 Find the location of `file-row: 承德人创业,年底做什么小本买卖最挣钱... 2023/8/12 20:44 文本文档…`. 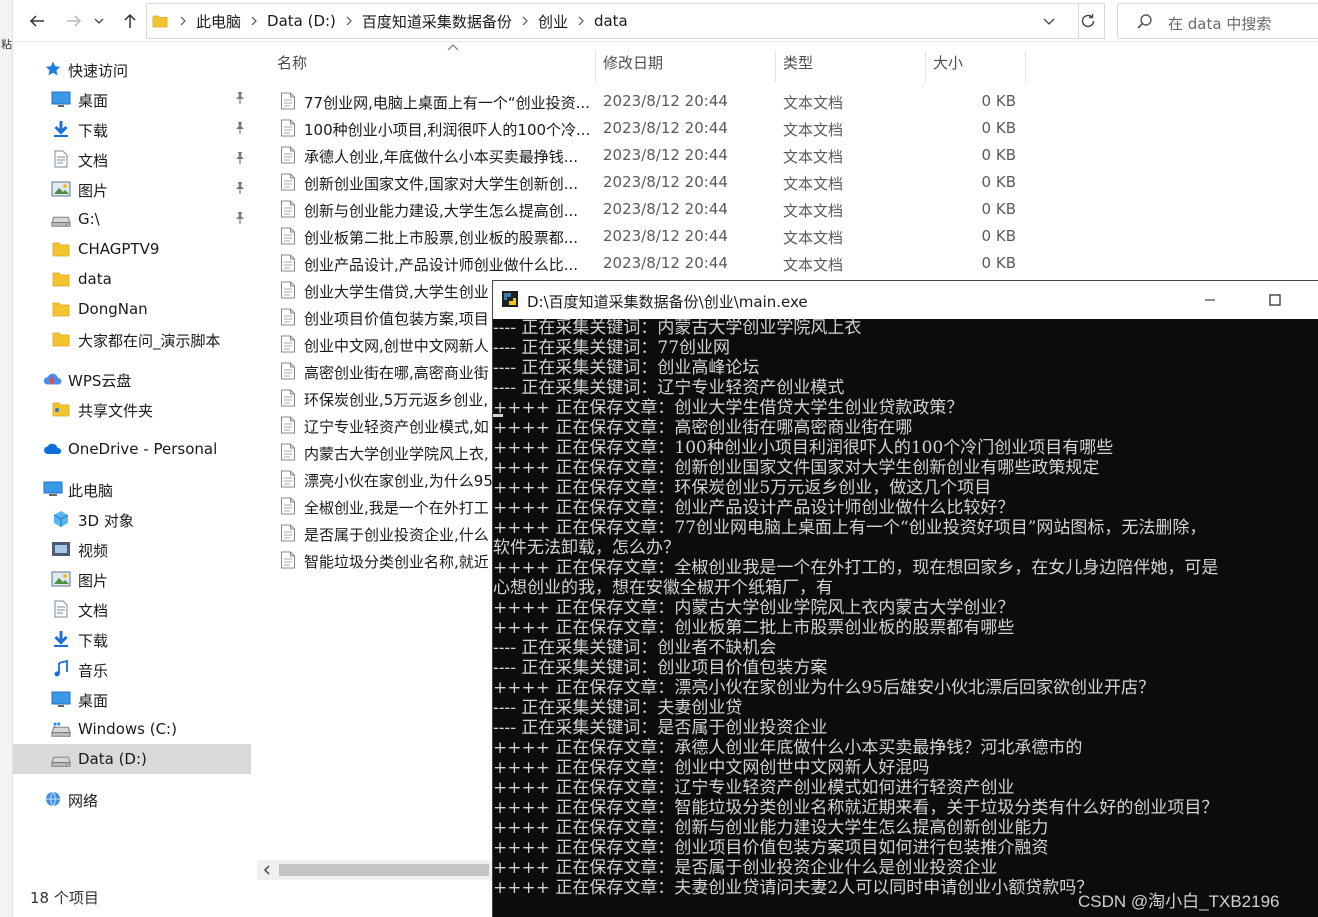

file-row: 承德人创业,年底做什么小本买卖最挣钱... 2023/8/12 20:44 文本文档… is located at coordinates (787, 155).